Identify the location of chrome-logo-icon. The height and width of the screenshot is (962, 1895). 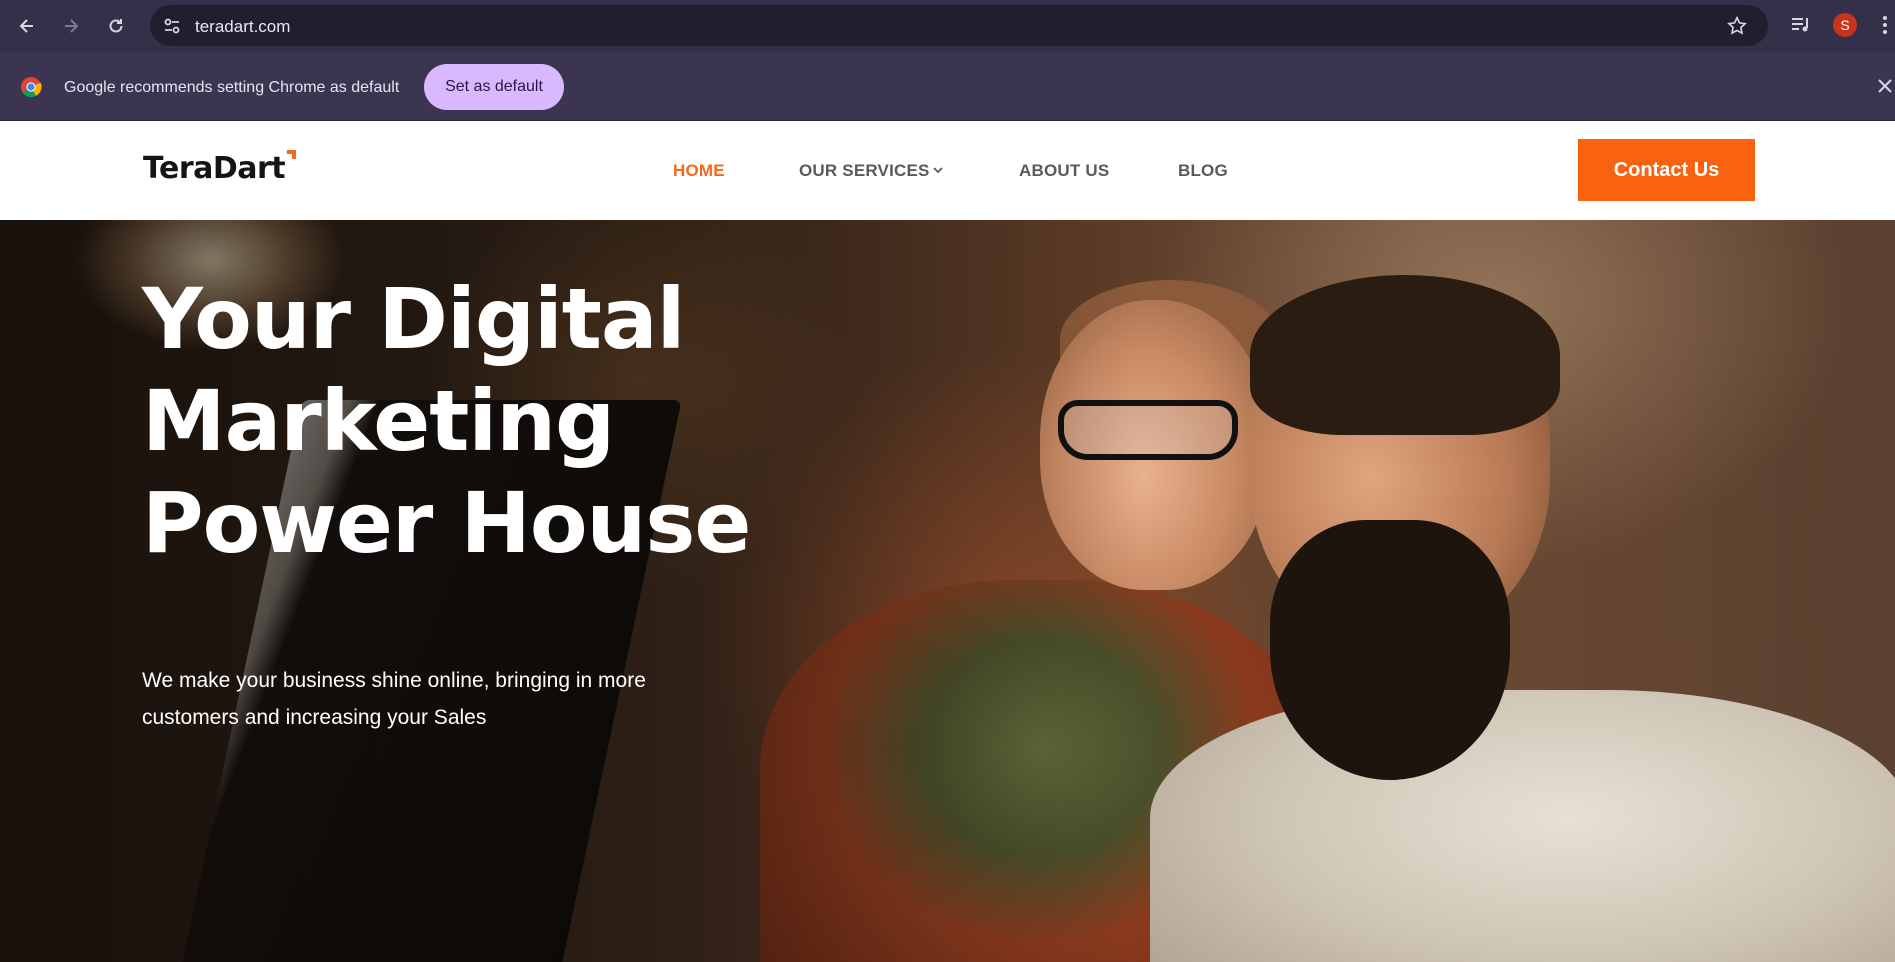
(31, 87).